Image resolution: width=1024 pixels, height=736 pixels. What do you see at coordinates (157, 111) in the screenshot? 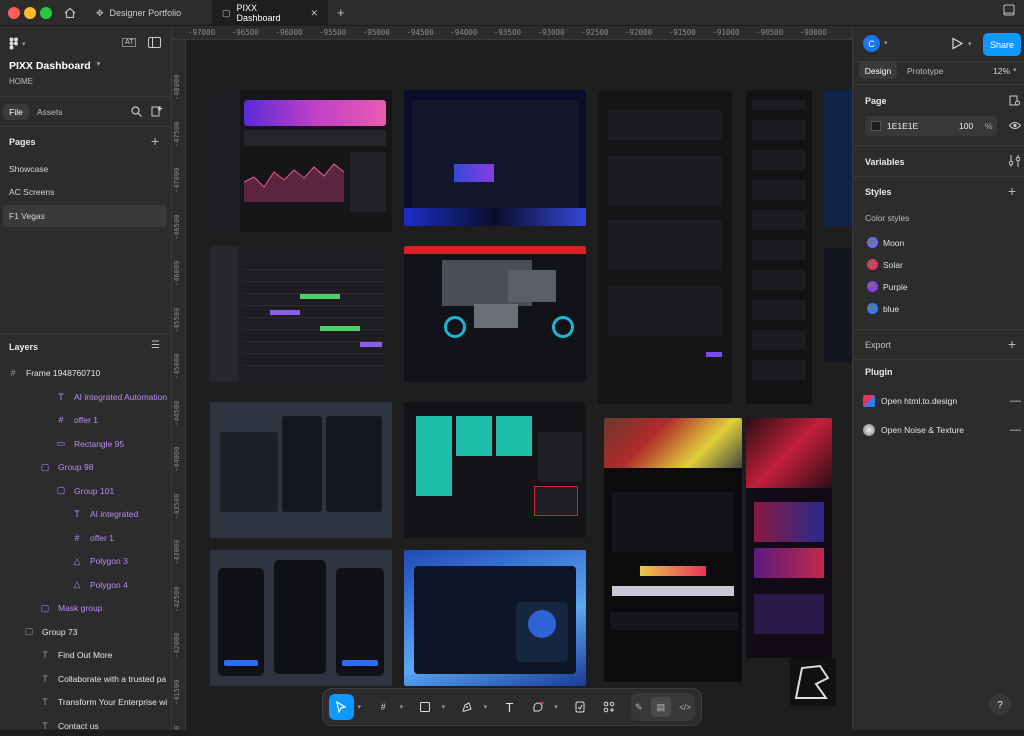
I see `library-icon` at bounding box center [157, 111].